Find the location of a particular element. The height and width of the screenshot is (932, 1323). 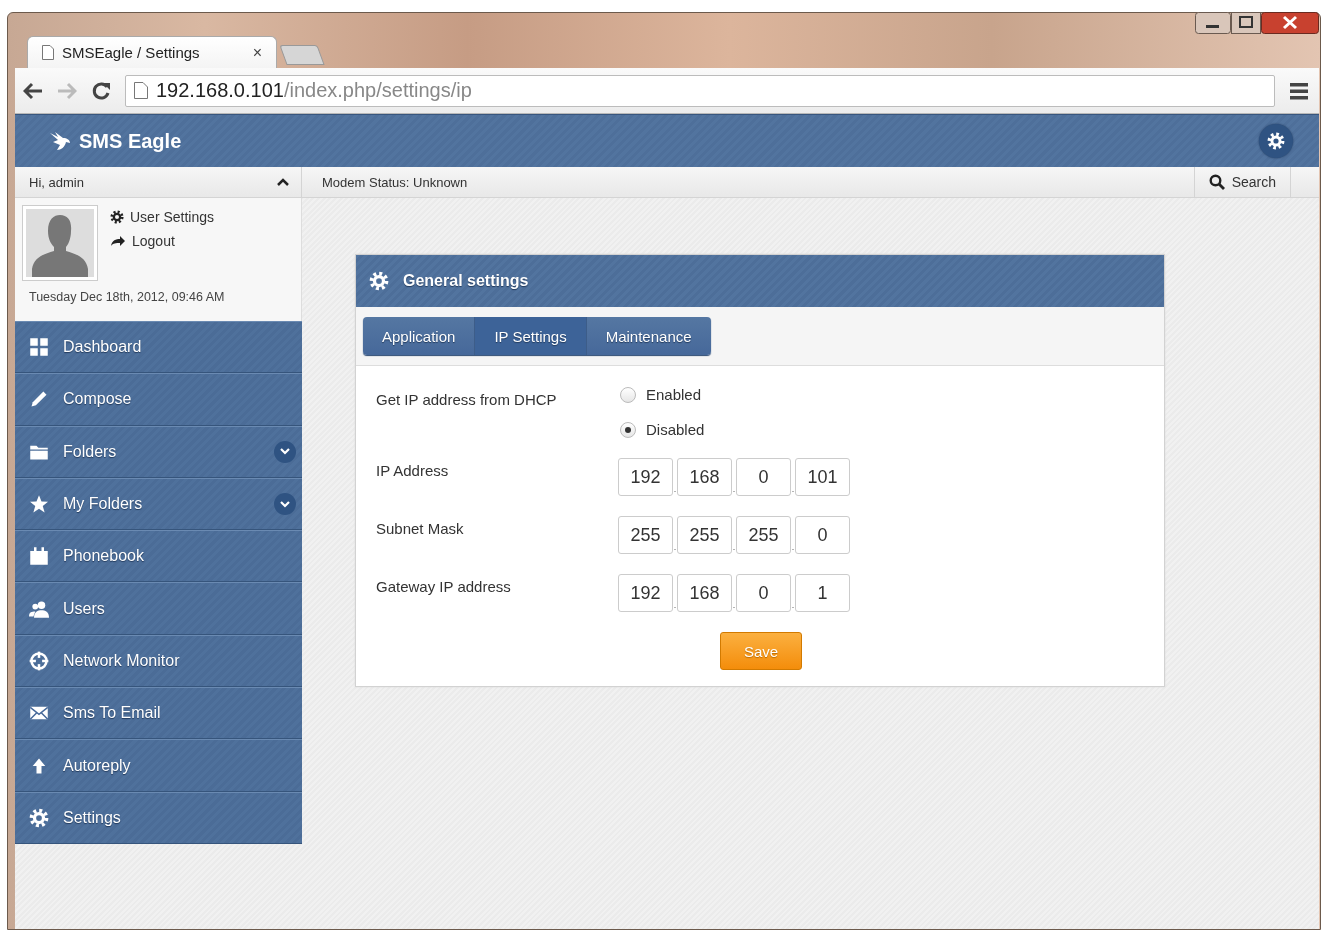

sidebar-item: Users is located at coordinates (158, 608).